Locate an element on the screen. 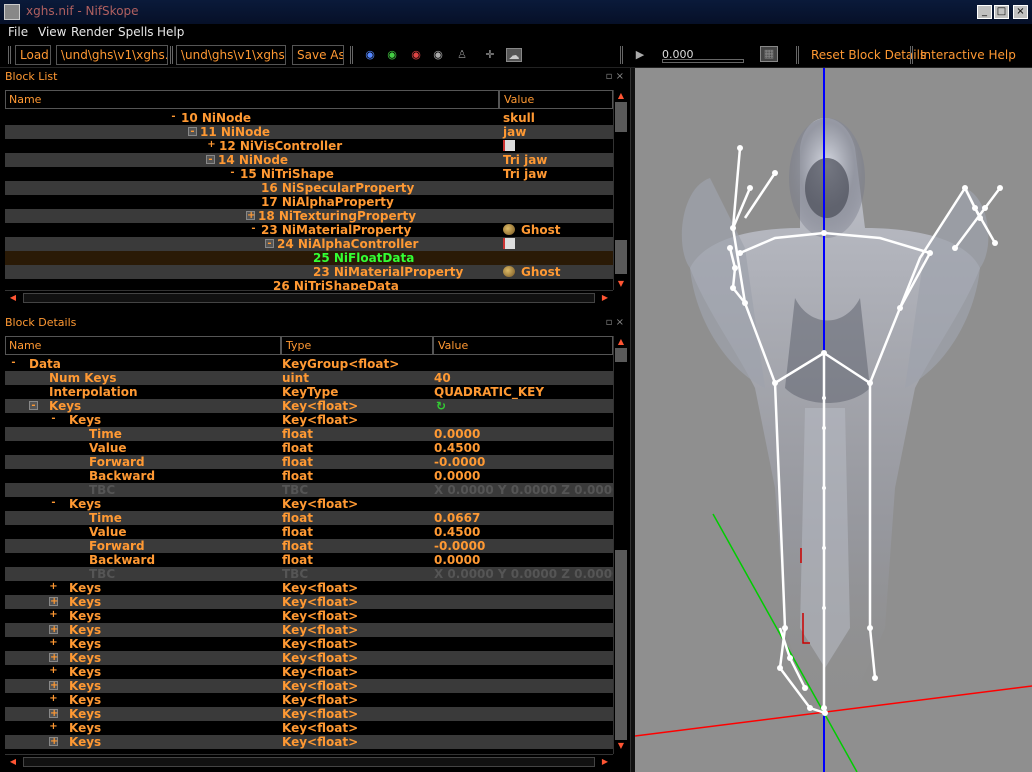 The width and height of the screenshot is (1032, 772). menu-render: Render is located at coordinates (92, 32).